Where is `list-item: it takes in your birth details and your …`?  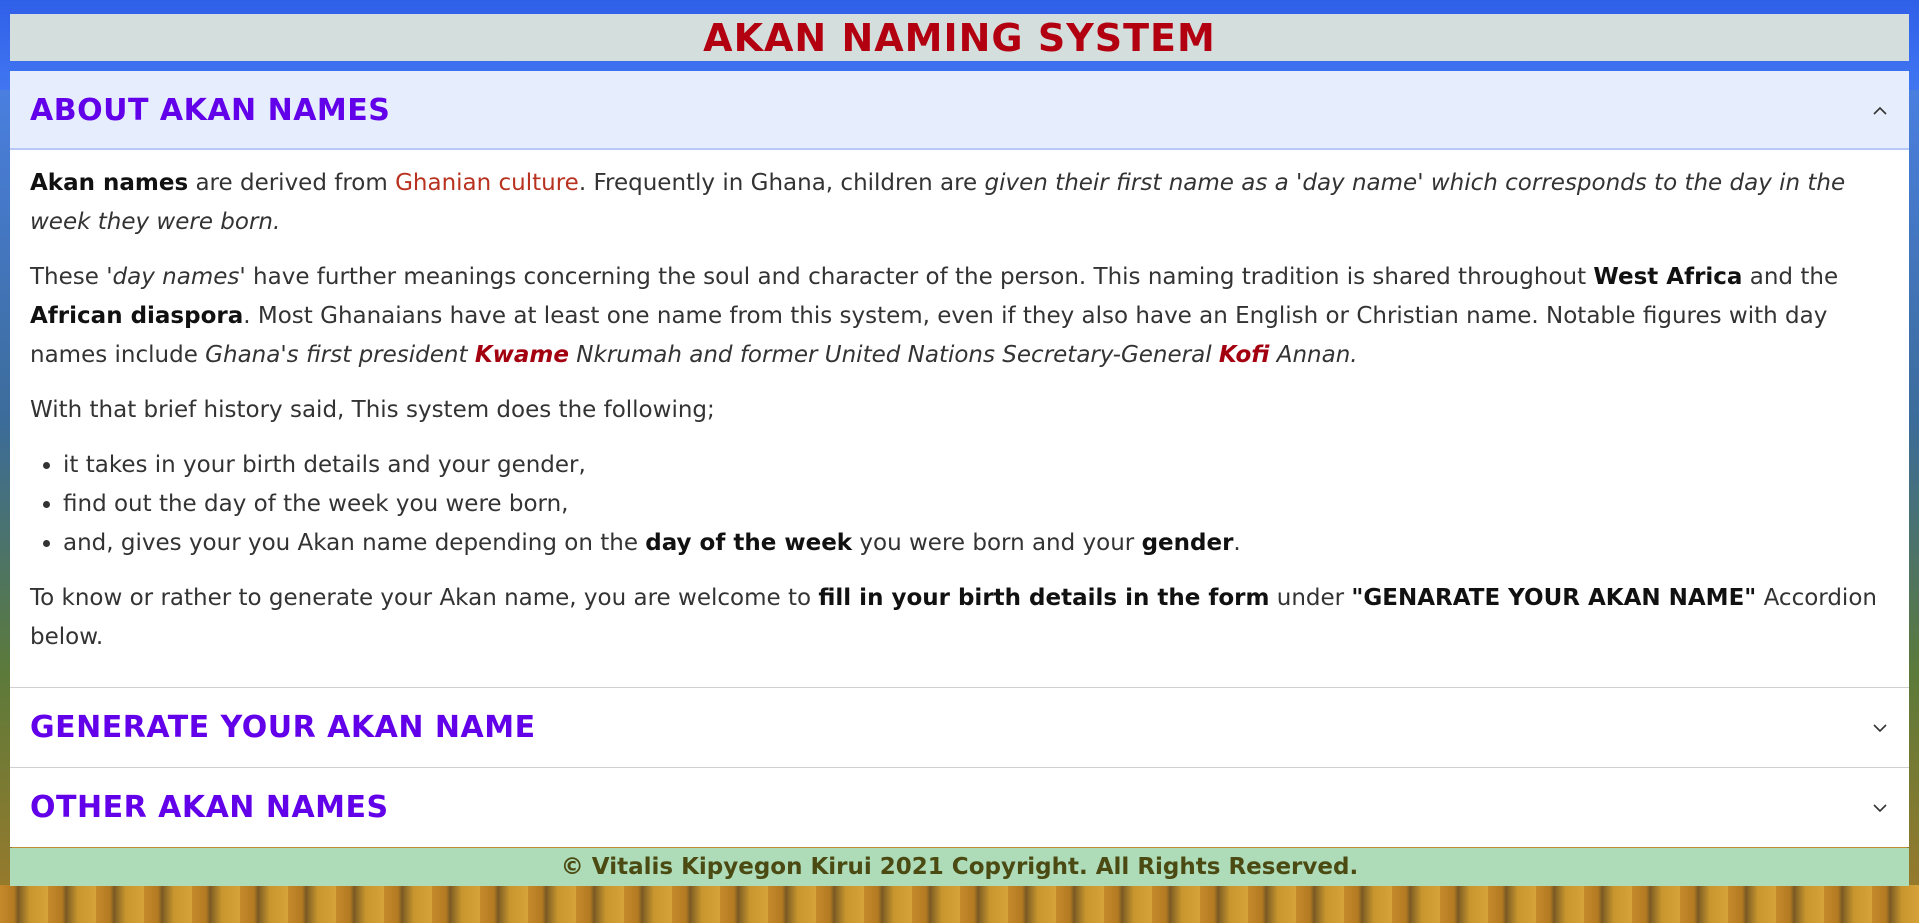 list-item: it takes in your birth details and your … is located at coordinates (976, 465).